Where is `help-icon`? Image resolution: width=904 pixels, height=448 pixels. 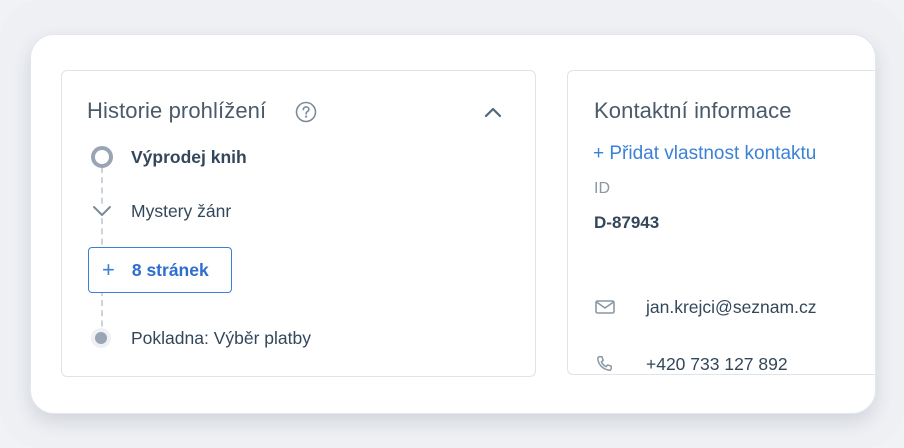
help-icon is located at coordinates (306, 112).